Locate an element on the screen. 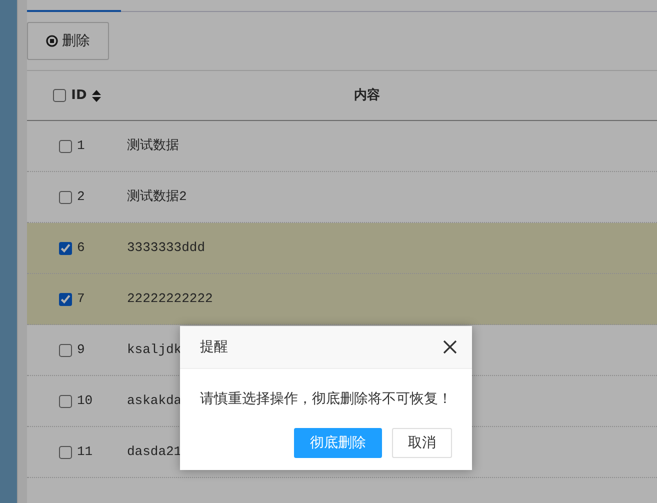 The image size is (657, 503). content-cell: 22222222222 is located at coordinates (170, 298).